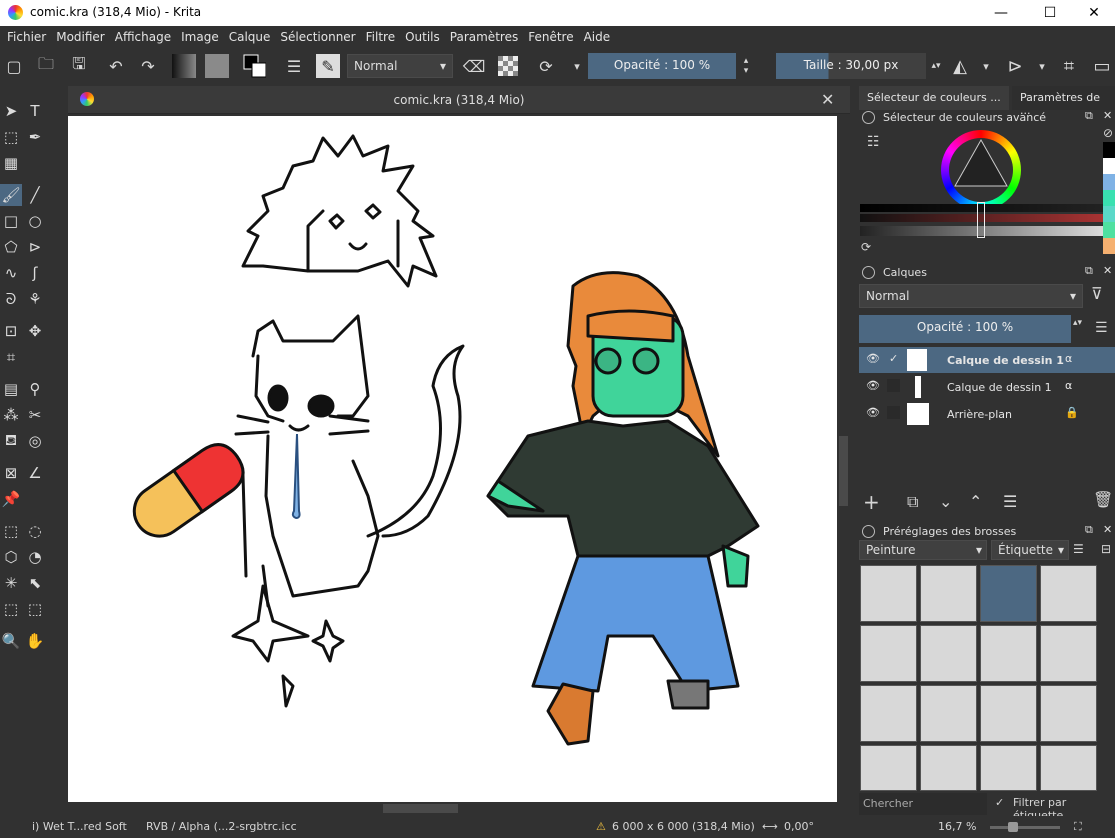 This screenshot has height=838, width=1115. Describe the element at coordinates (1015, 66) in the screenshot. I see `mirror-vertical-icon: ⊳` at that location.